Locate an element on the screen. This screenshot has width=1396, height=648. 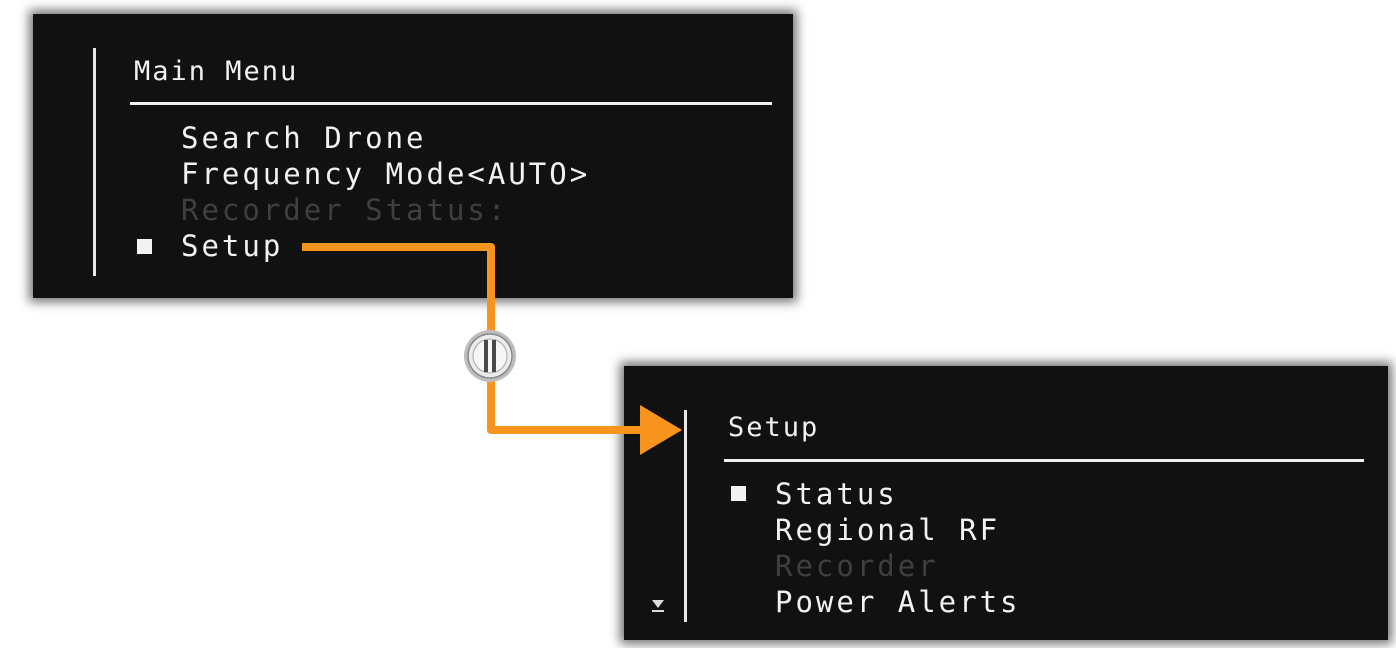
navigation-connector is located at coordinates (492, 349).